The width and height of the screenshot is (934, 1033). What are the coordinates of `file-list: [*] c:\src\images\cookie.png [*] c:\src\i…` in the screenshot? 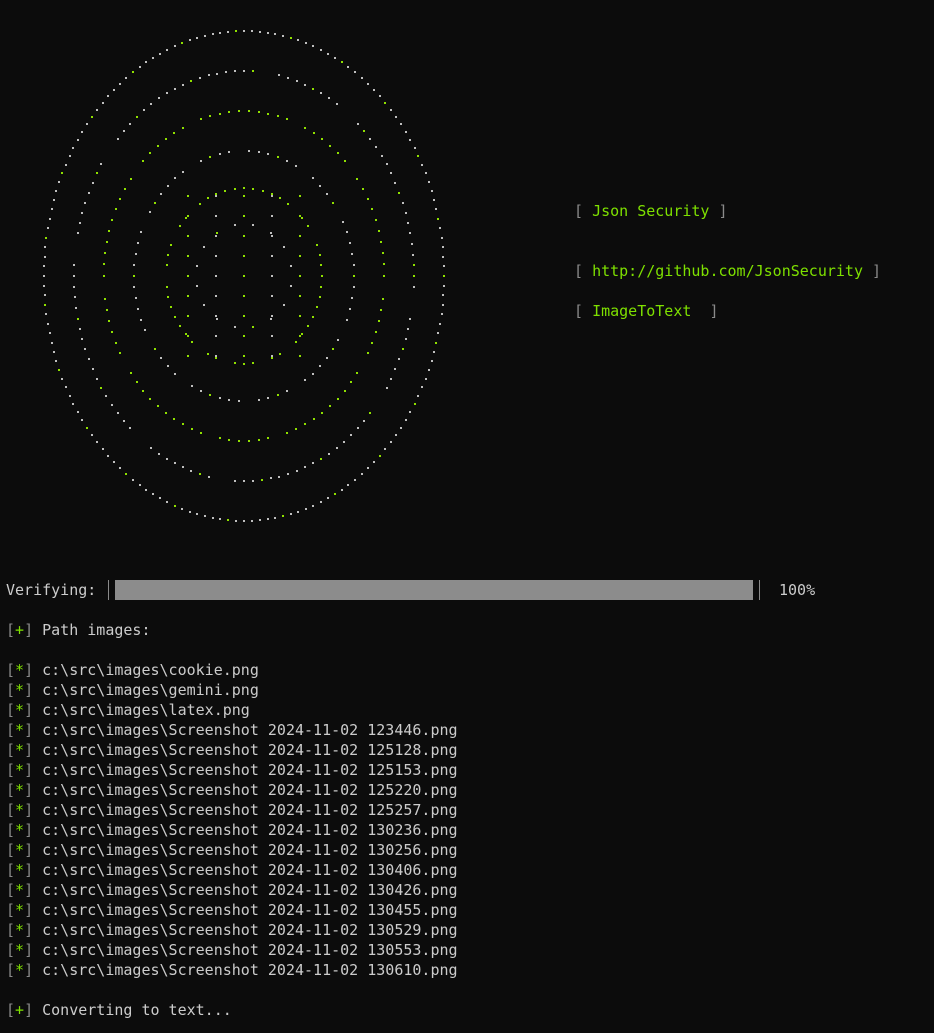 It's located at (232, 820).